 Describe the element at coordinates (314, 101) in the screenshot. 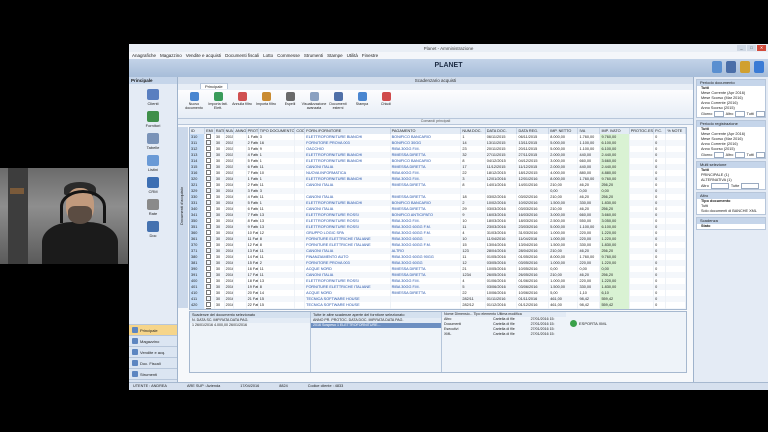

I see `ribbon-button: Visualizzazione avanzata` at that location.